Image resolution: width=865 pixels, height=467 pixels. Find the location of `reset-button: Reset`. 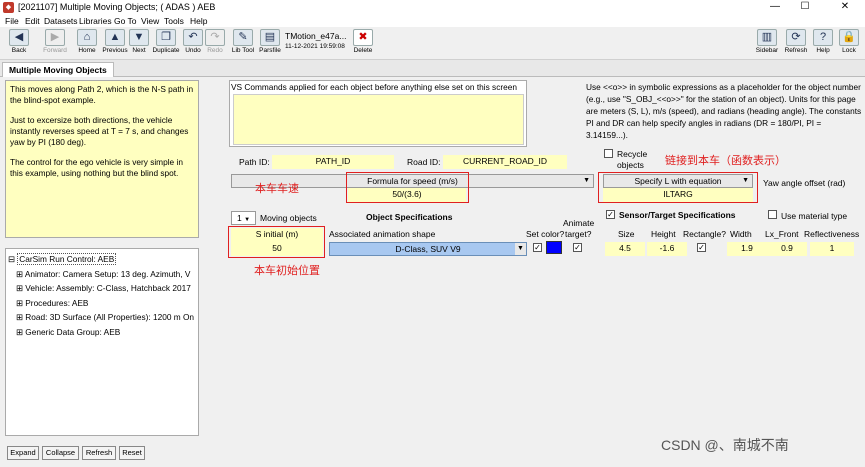

reset-button: Reset is located at coordinates (132, 453).